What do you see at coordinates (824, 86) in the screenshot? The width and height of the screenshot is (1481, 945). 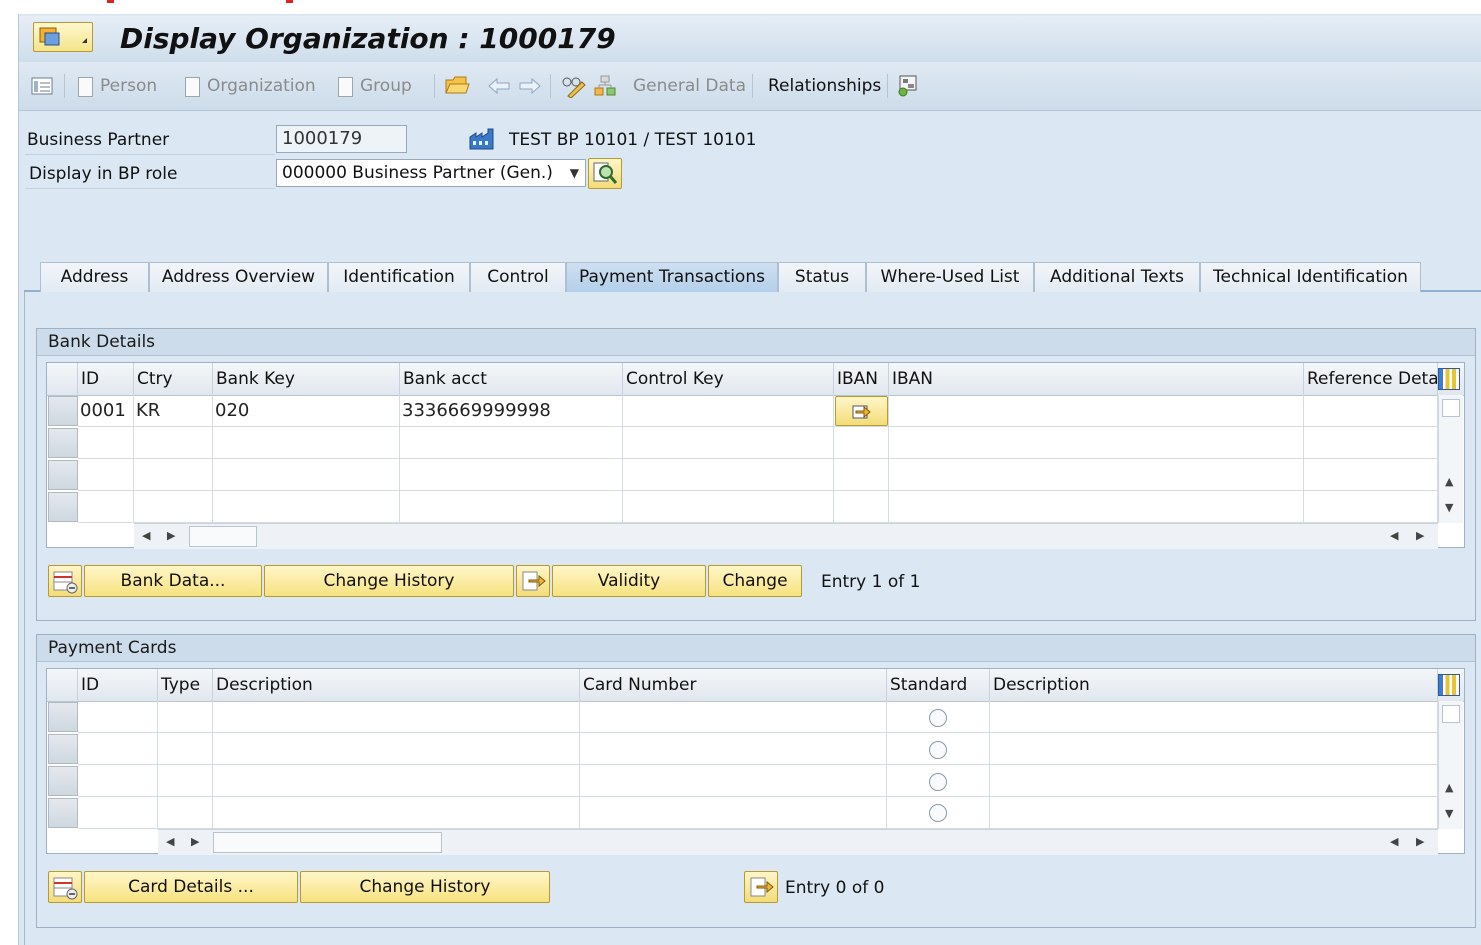 I see `relationships-button: Relationships` at bounding box center [824, 86].